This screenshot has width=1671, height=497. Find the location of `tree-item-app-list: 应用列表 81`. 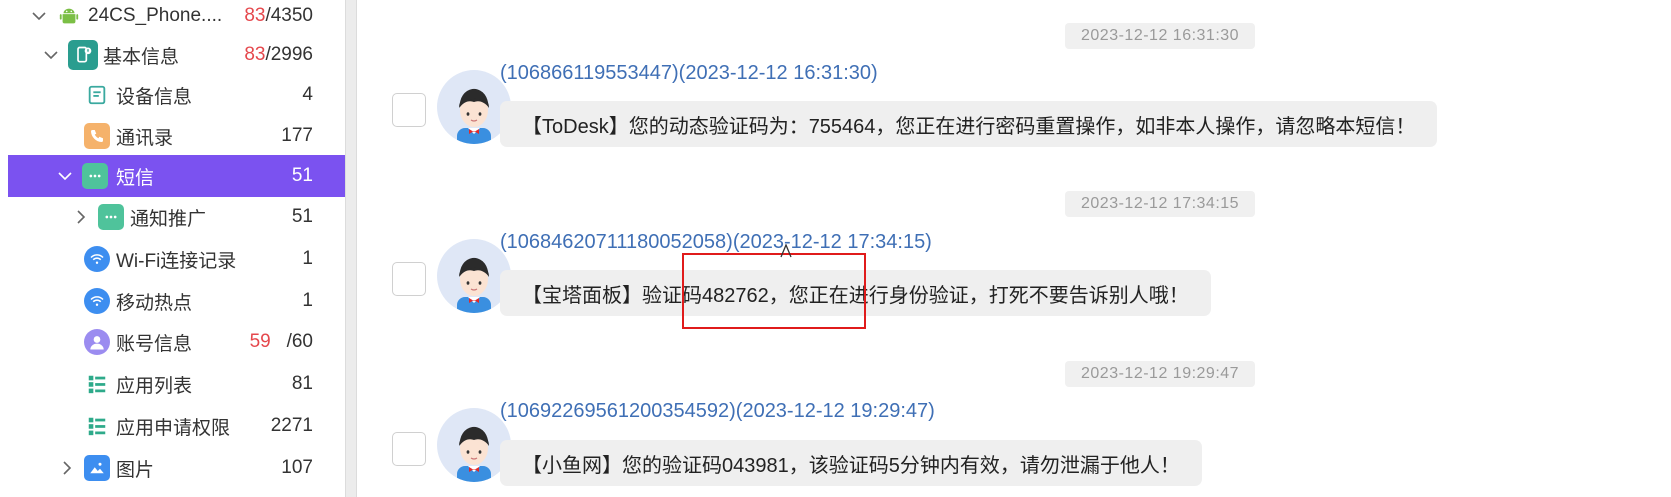

tree-item-app-list: 应用列表 81 is located at coordinates (176, 384).